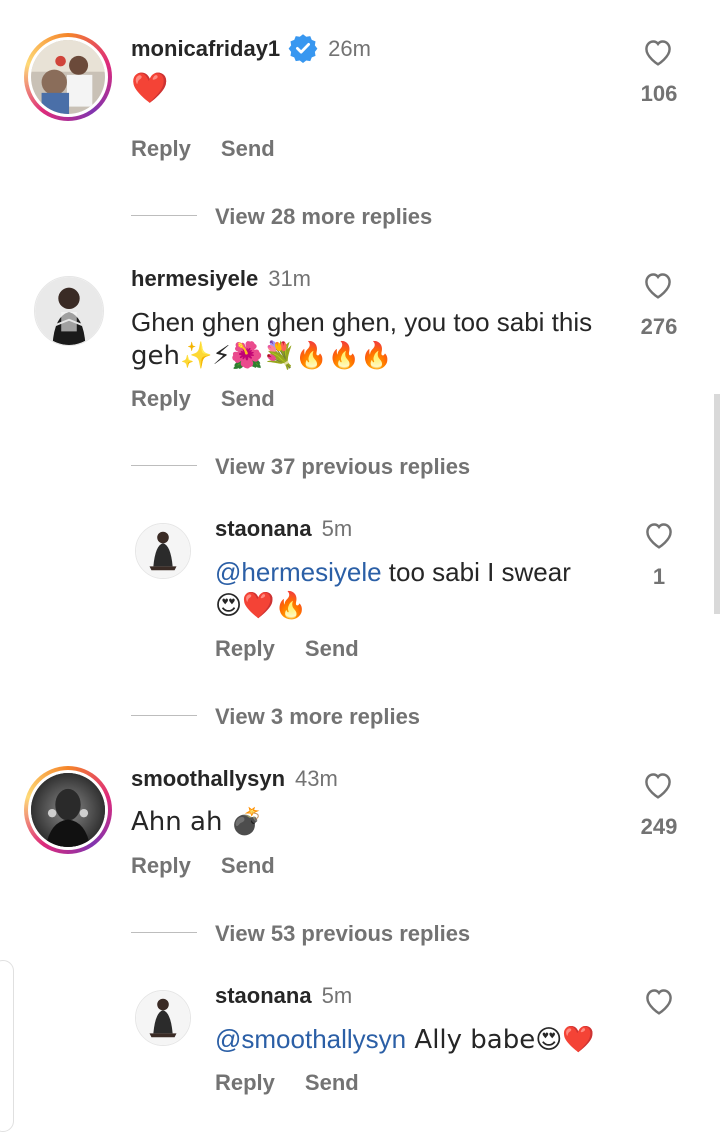 This screenshot has height=1132, width=720. What do you see at coordinates (420, 589) in the screenshot?
I see `reply-text: @hermesiyele too sabi I swear 😍❤️🔥` at bounding box center [420, 589].